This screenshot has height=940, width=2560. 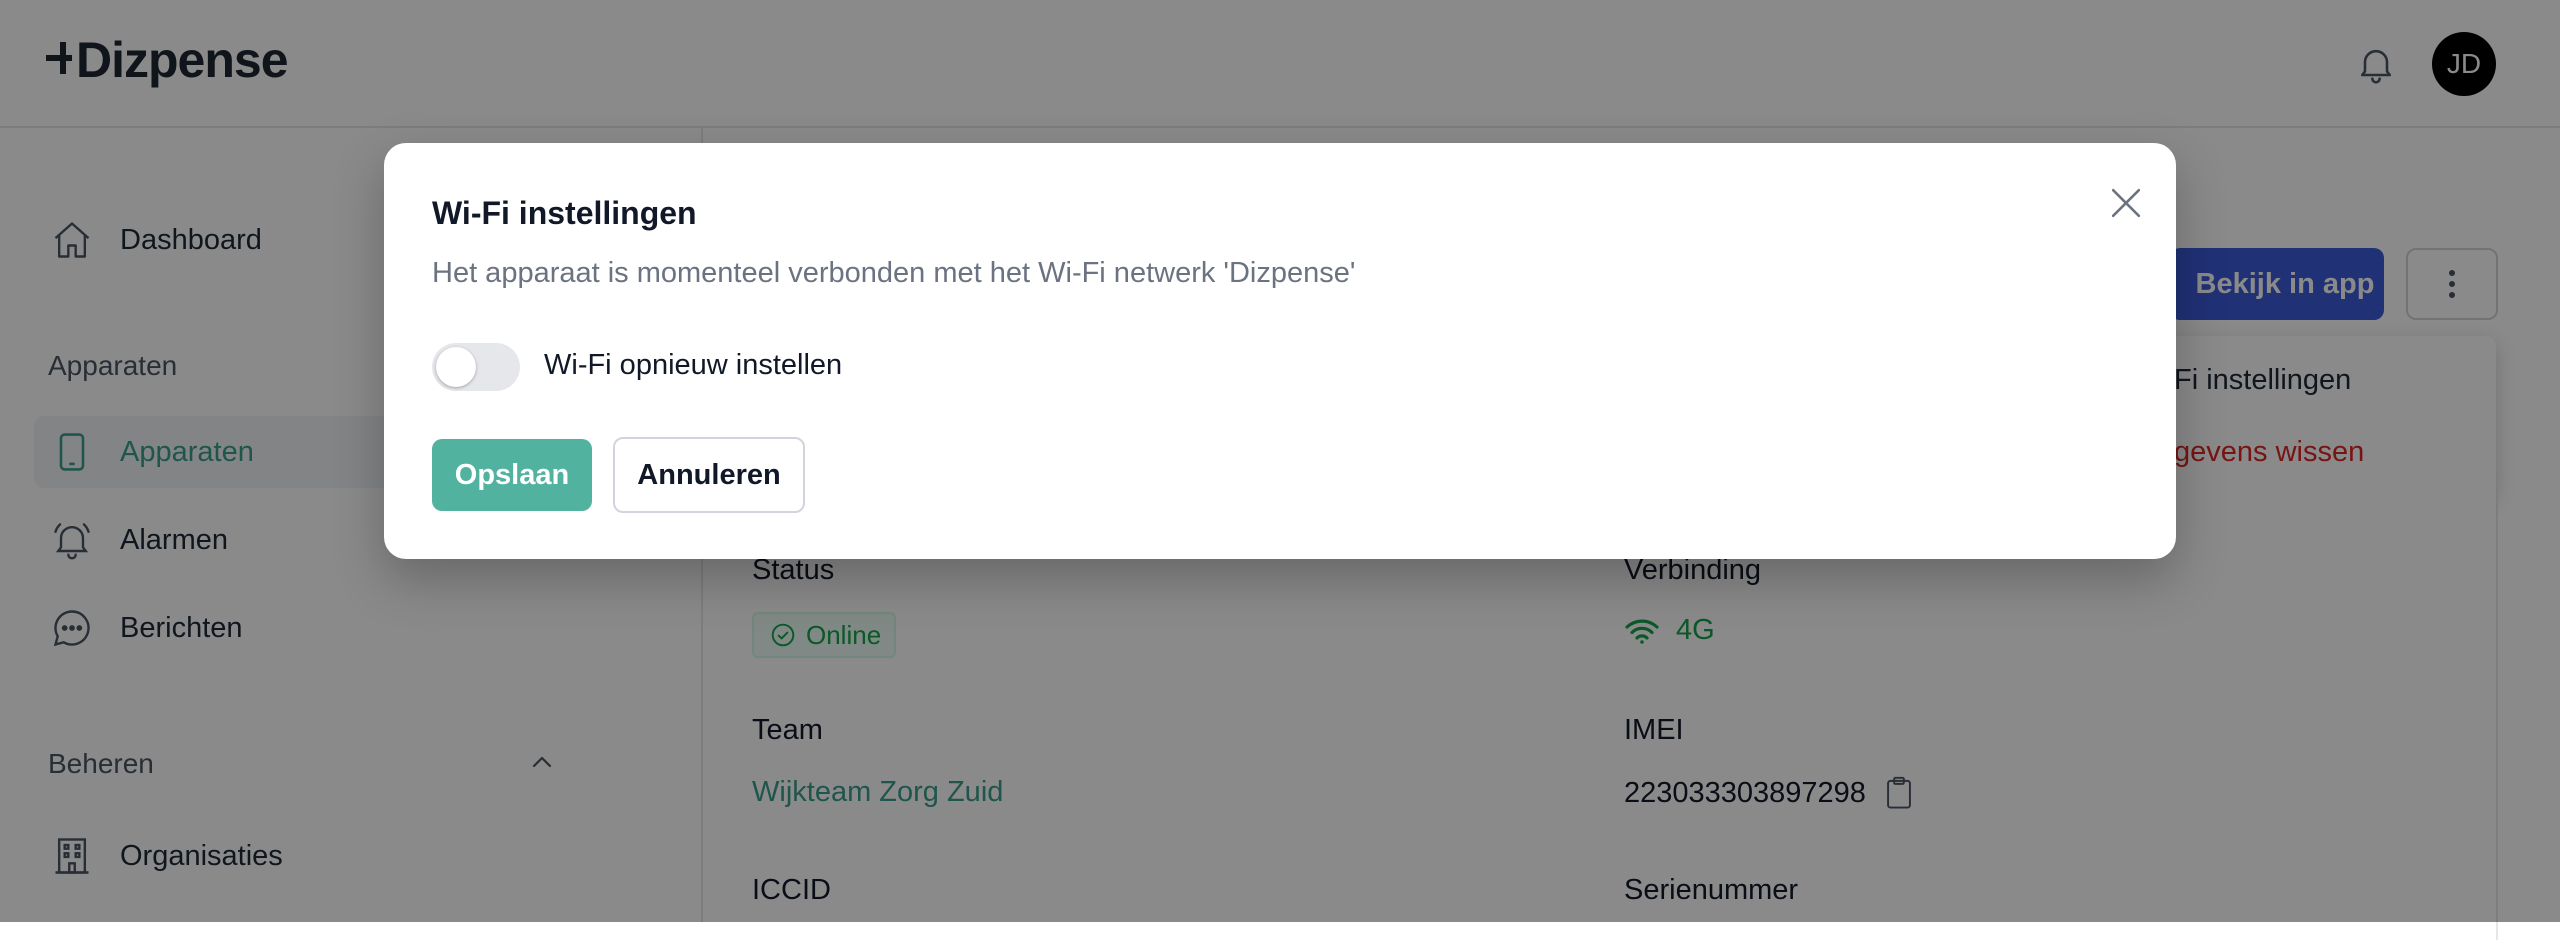 I want to click on save-button: Opslaan, so click(x=512, y=475).